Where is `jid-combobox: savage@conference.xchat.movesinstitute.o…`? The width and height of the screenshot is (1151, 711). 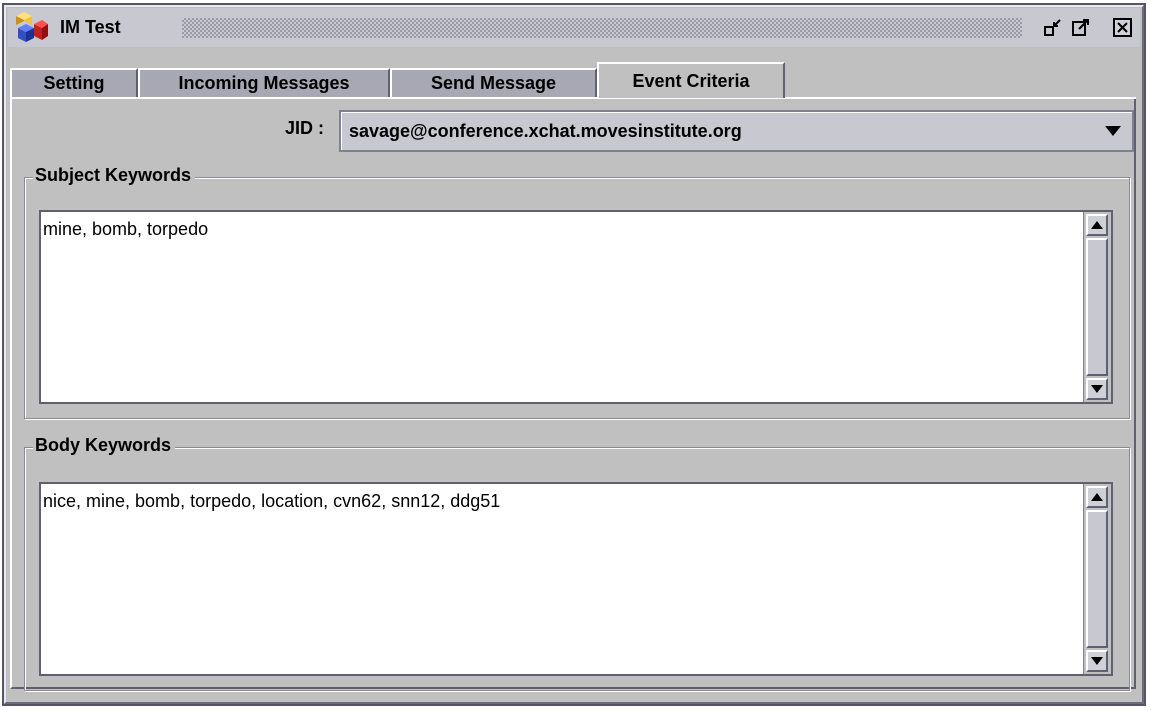 jid-combobox: savage@conference.xchat.movesinstitute.o… is located at coordinates (736, 131).